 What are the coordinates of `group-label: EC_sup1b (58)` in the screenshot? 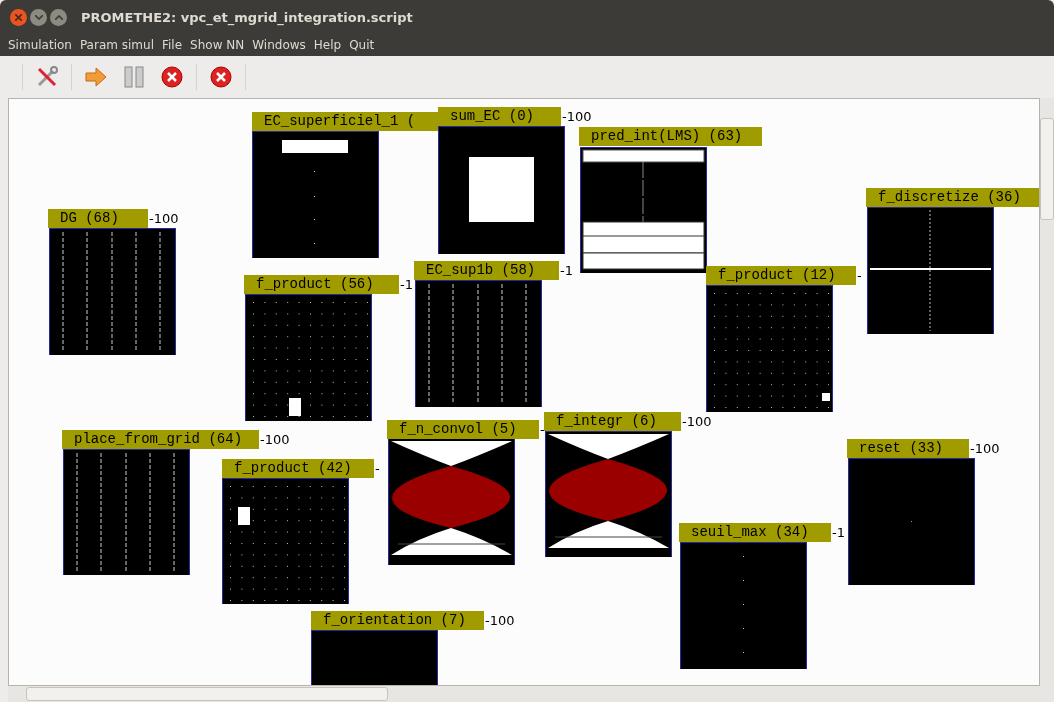 It's located at (486, 270).